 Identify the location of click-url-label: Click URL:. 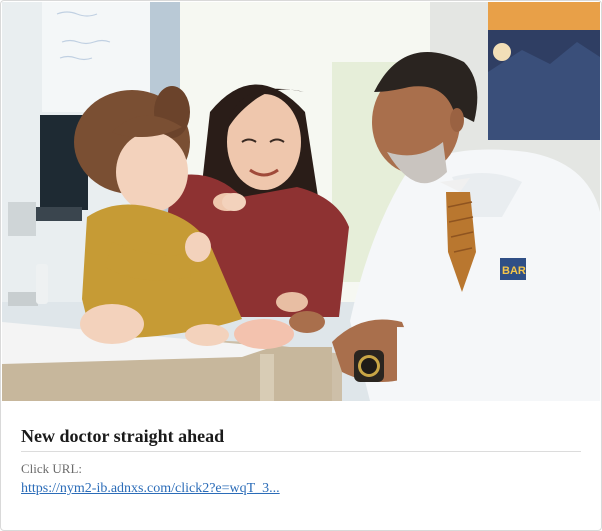
(52, 468).